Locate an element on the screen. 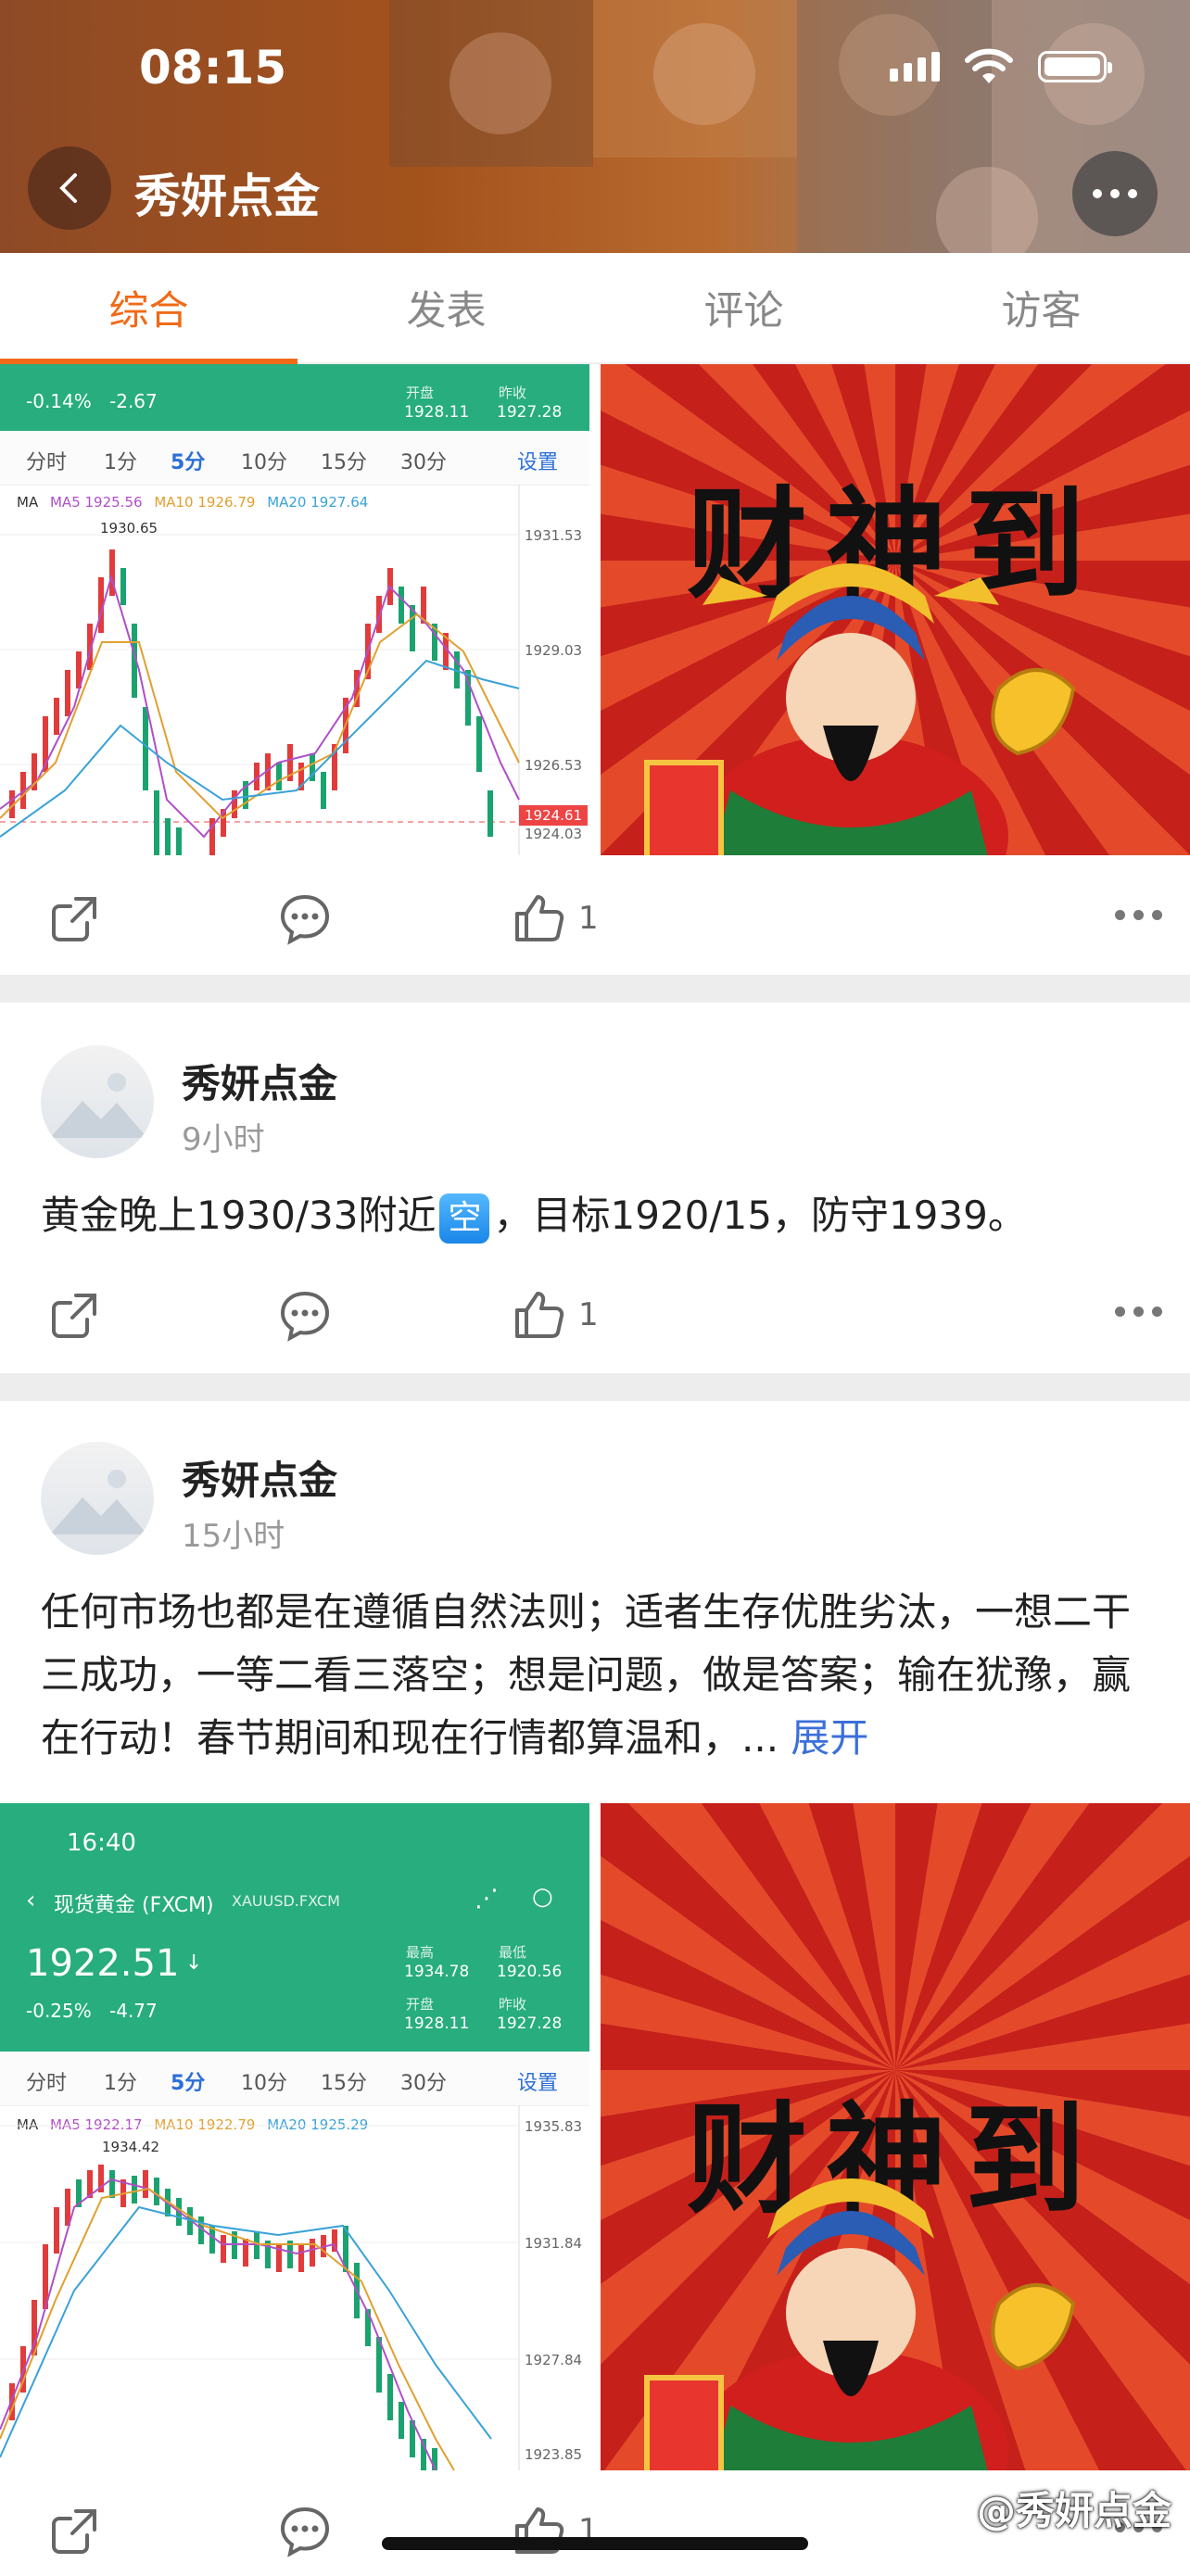 The height and width of the screenshot is (2576, 1190). y-tick: 1926.53 is located at coordinates (554, 765).